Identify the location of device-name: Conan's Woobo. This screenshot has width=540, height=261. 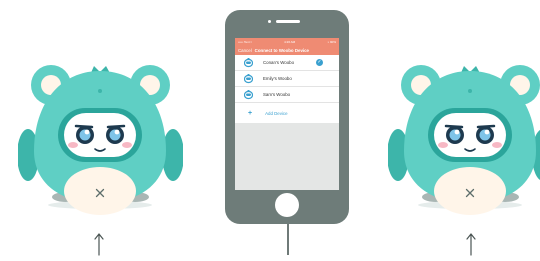
(279, 62).